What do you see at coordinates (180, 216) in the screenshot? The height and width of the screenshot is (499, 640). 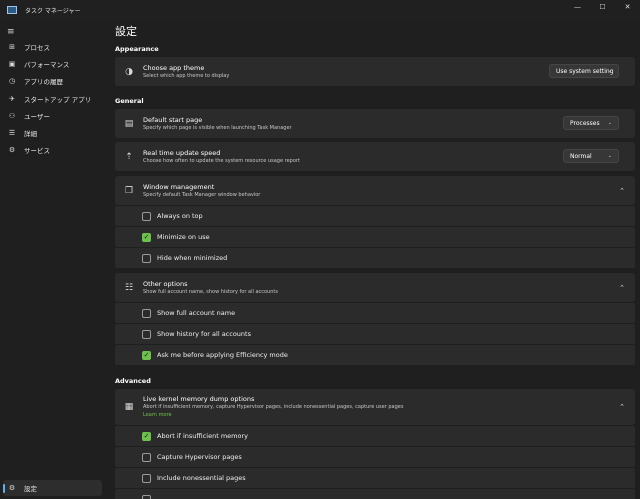 I see `option-label: Always on top` at bounding box center [180, 216].